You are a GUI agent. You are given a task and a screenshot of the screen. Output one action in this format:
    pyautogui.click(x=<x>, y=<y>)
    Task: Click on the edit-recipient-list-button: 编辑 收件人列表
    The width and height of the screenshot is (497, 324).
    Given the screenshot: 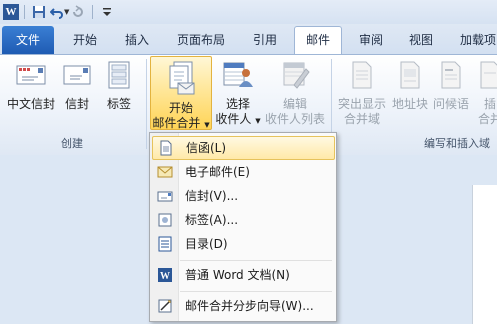 What is the action you would take?
    pyautogui.click(x=295, y=94)
    